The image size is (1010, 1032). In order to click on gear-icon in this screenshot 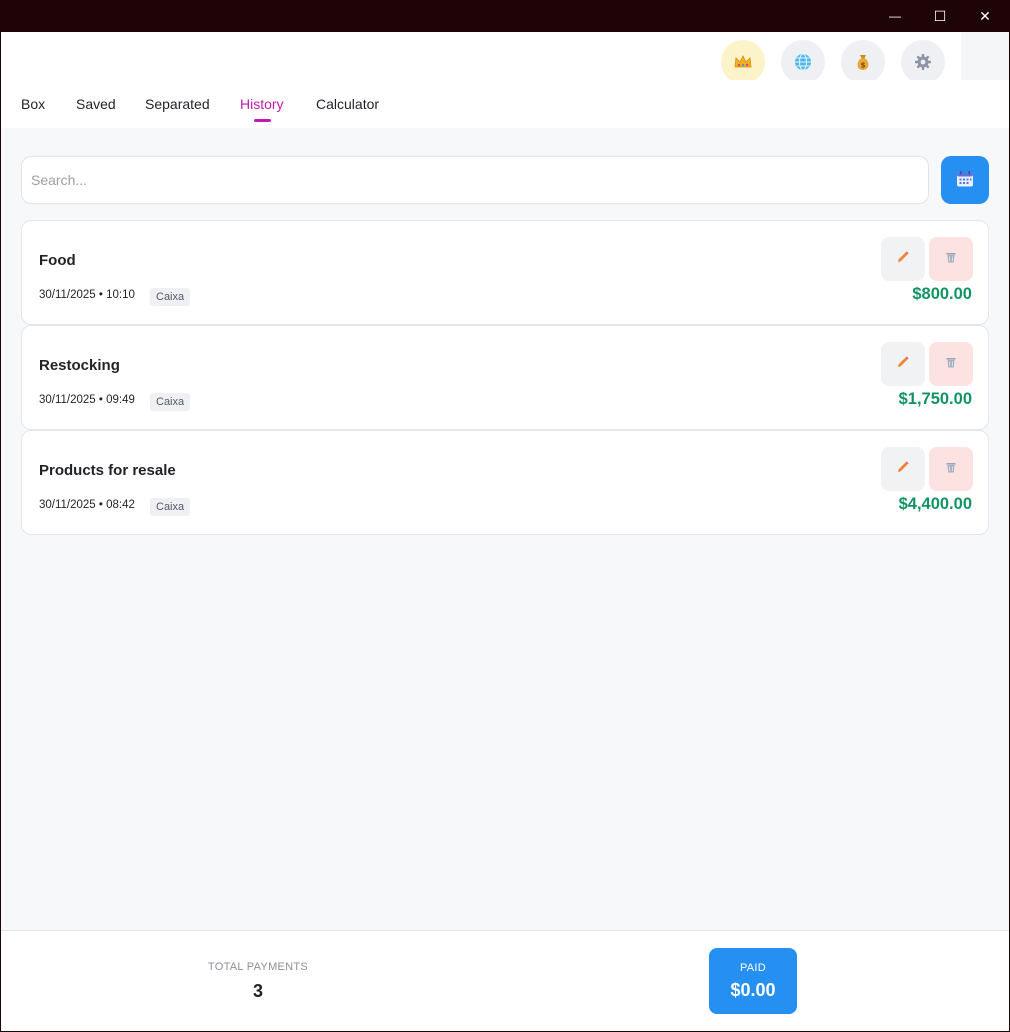, I will do `click(923, 62)`.